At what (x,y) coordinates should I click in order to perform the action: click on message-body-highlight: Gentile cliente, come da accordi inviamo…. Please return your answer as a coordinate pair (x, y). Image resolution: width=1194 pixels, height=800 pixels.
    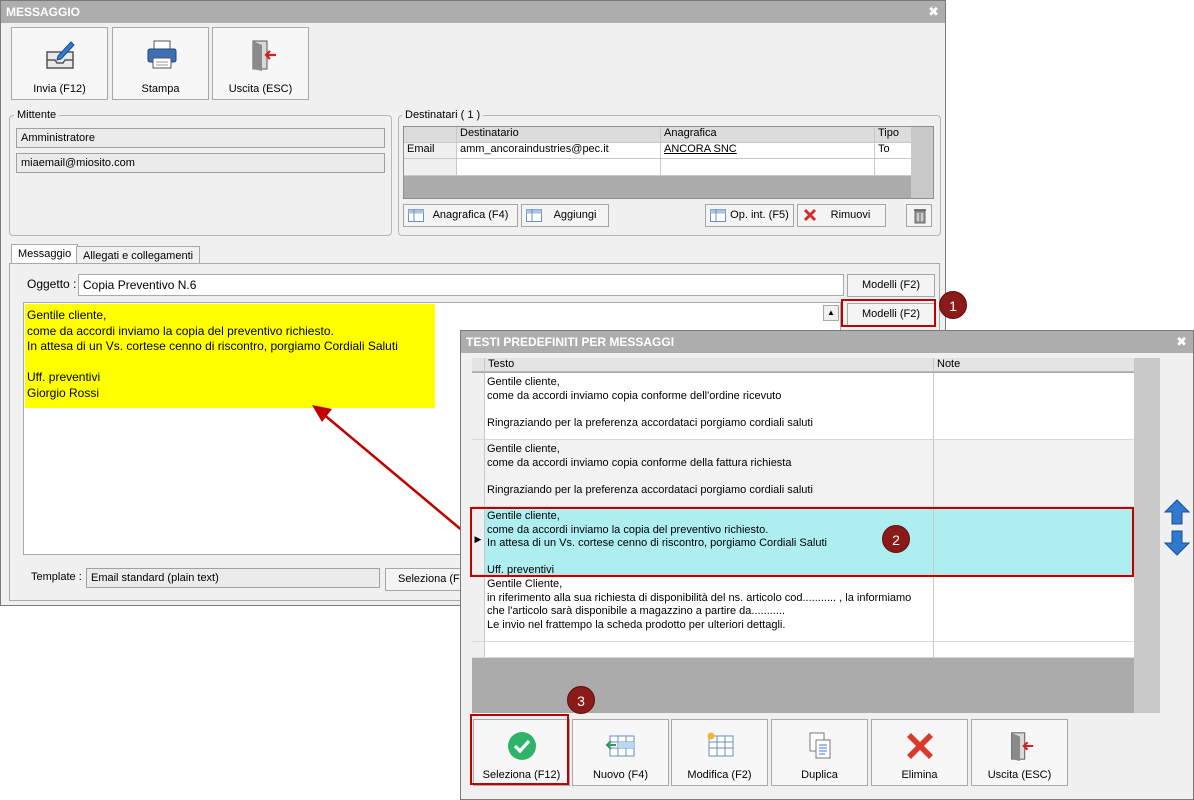
    Looking at the image, I should click on (230, 356).